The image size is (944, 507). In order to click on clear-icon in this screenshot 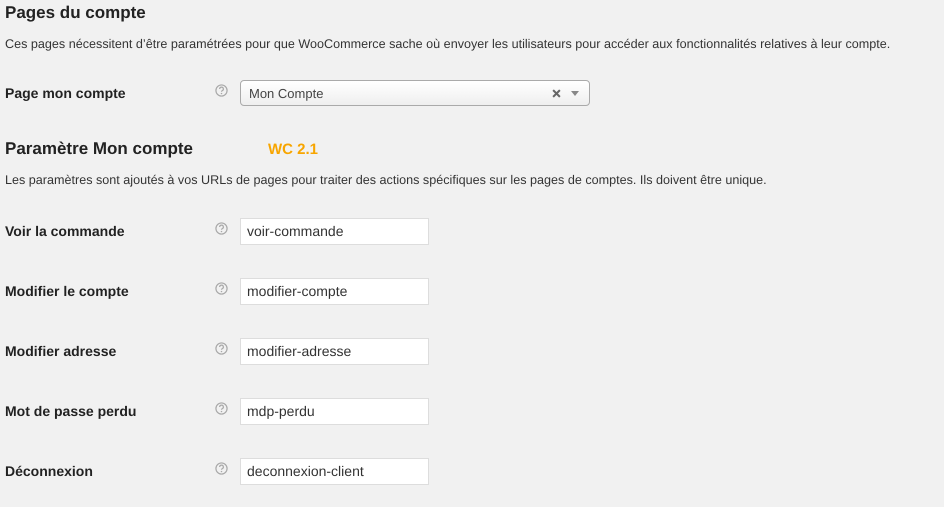, I will do `click(556, 93)`.